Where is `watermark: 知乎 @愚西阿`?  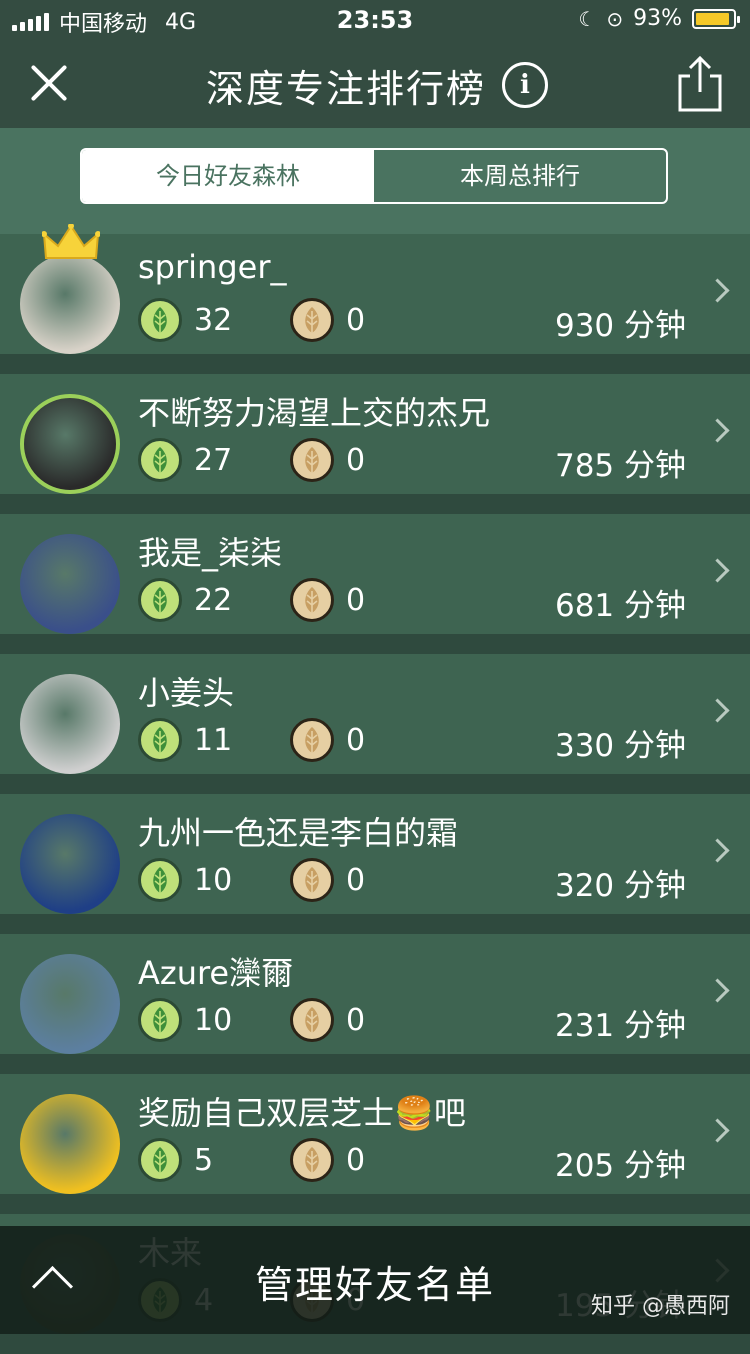
watermark: 知乎 @愚西阿 is located at coordinates (660, 1306).